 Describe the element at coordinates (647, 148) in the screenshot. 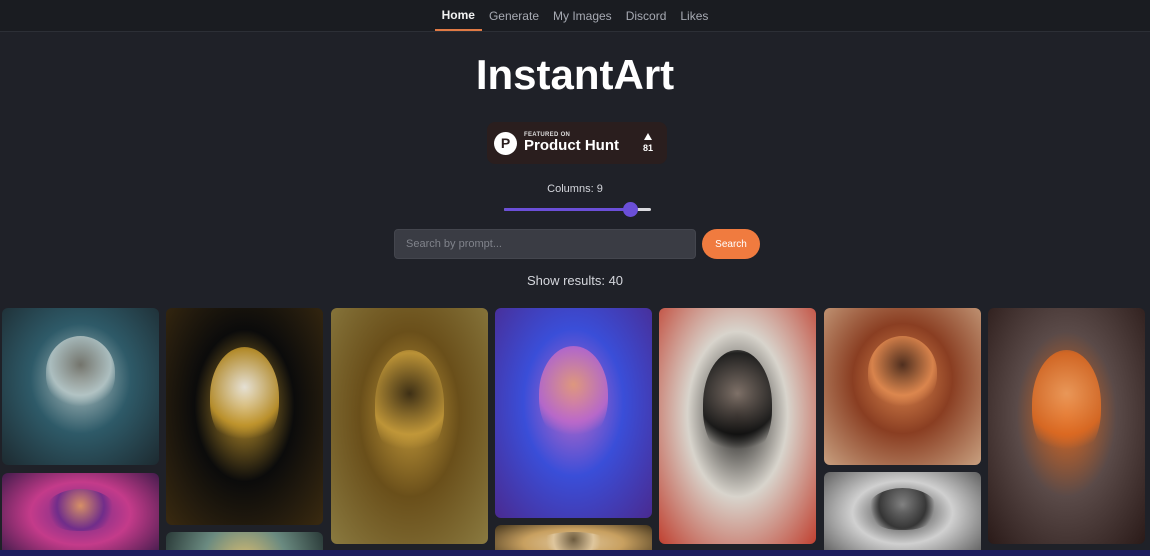

I see `vote-count: 81` at that location.